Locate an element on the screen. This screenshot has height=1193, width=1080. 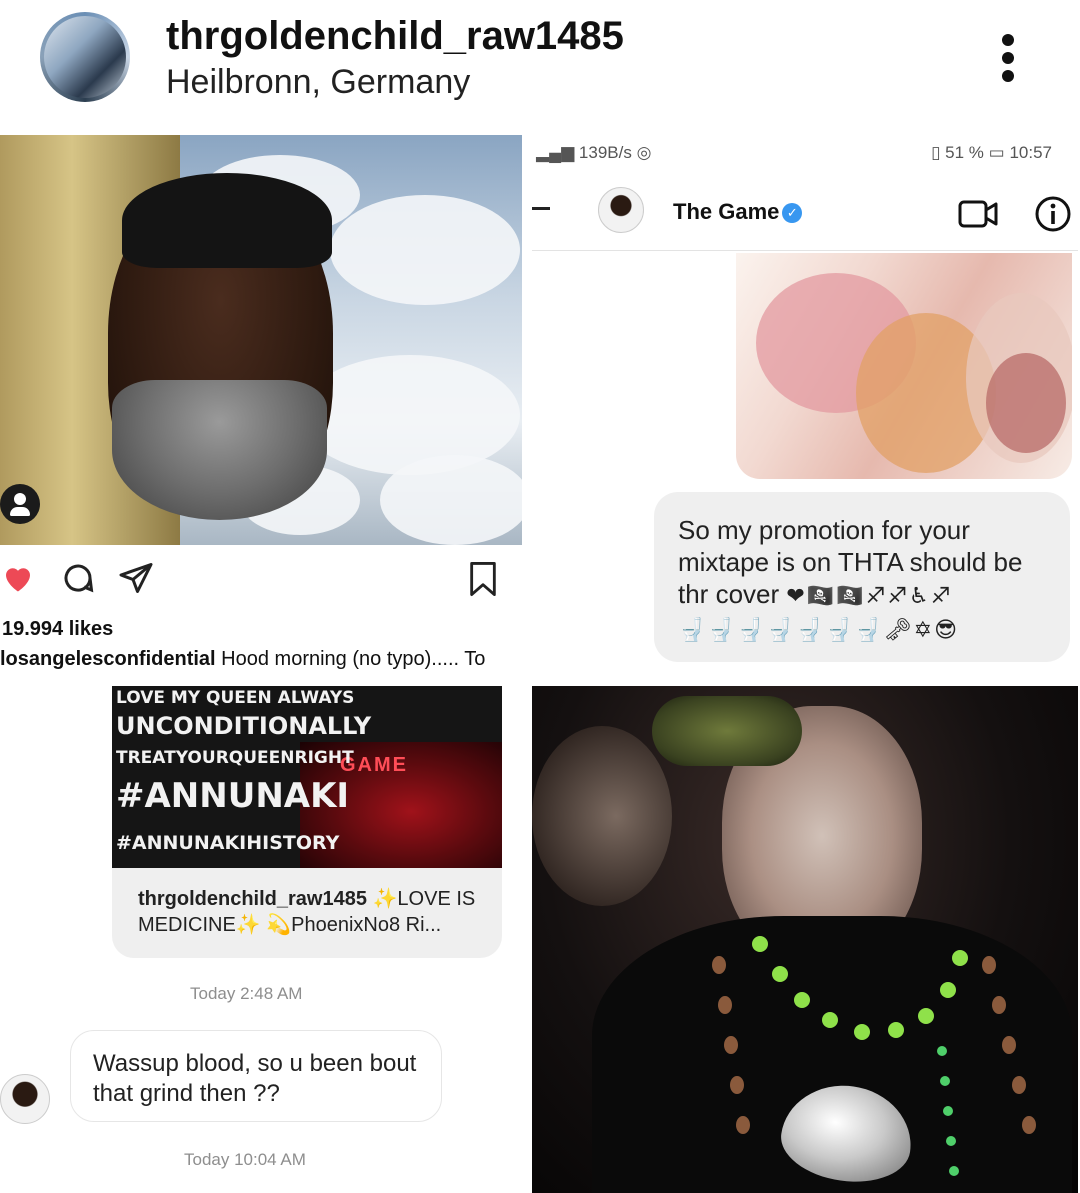
likes-count: 19.994 likes is located at coordinates (57, 629).